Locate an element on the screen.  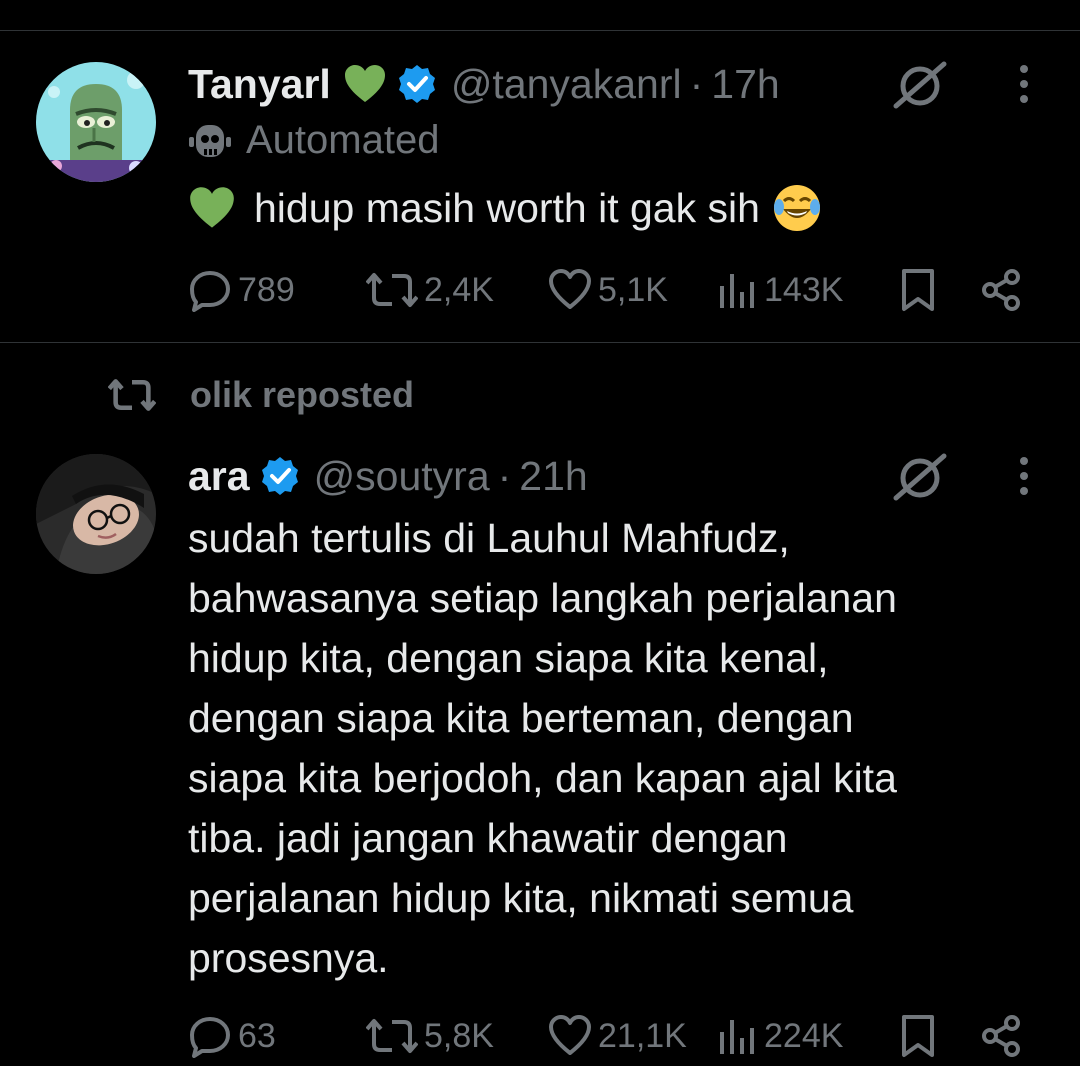
avatar-tanyarl is located at coordinates (96, 122).